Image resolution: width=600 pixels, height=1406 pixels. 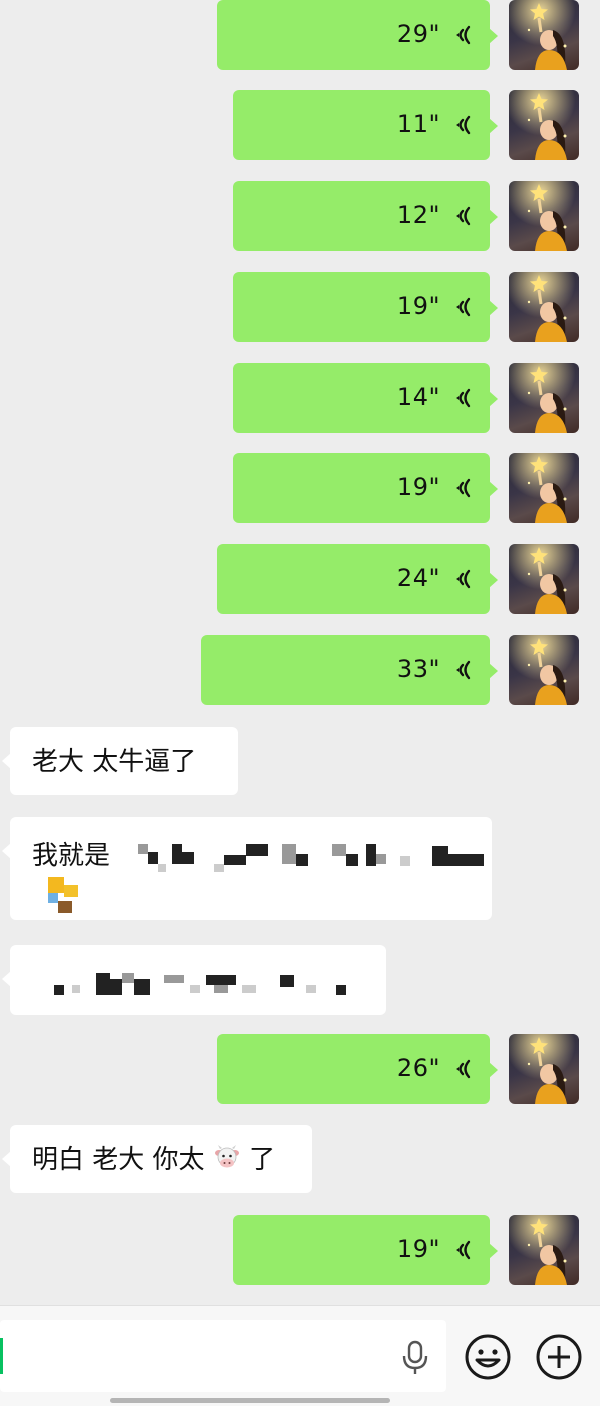 What do you see at coordinates (114, 762) in the screenshot?
I see `message-text: 老大 太牛逼了` at bounding box center [114, 762].